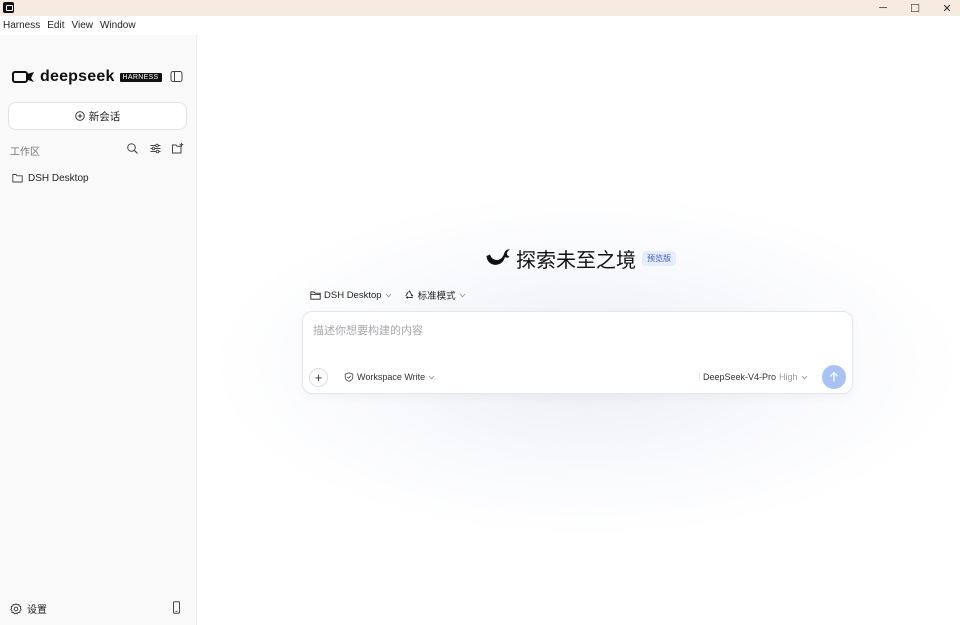 The image size is (960, 625). I want to click on brand-name: deepseek, so click(77, 76).